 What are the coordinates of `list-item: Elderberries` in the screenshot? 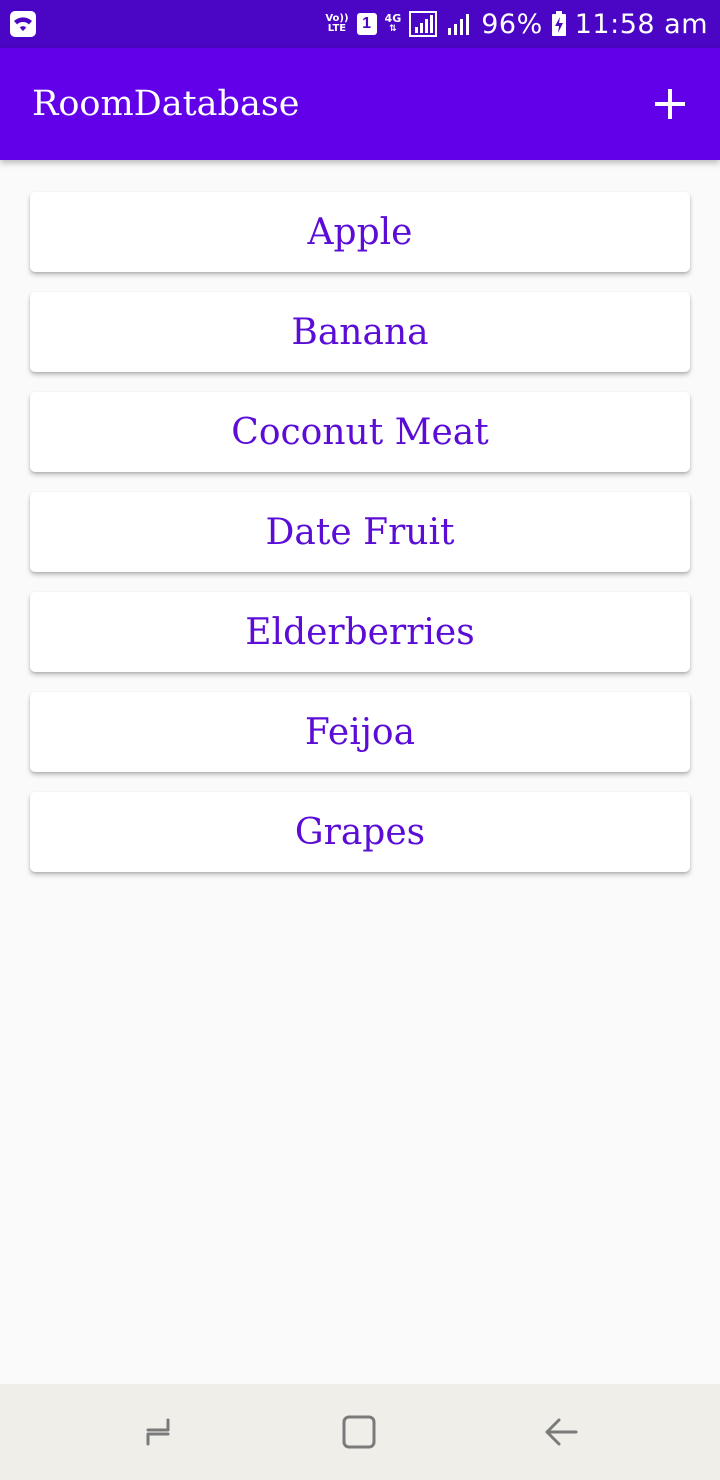 It's located at (360, 632).